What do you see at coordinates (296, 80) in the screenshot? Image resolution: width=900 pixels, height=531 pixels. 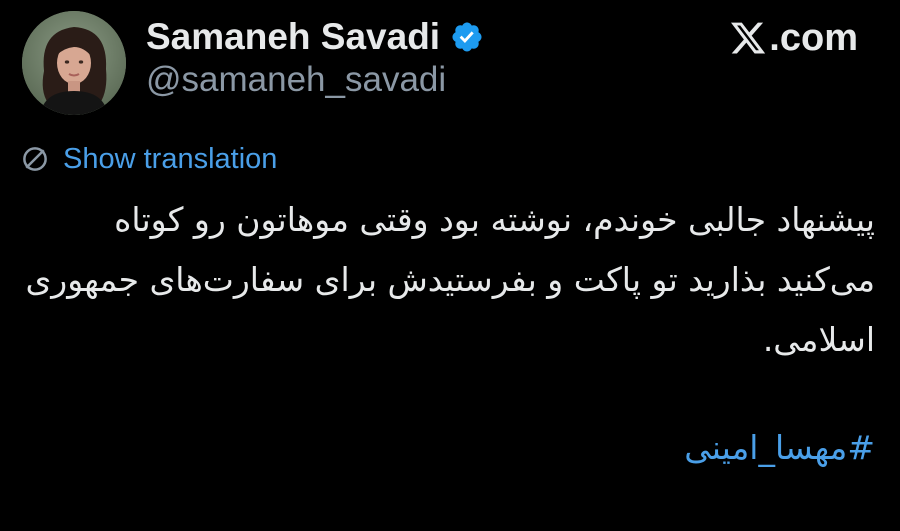 I see `author-handle: @samaneh_savadi` at bounding box center [296, 80].